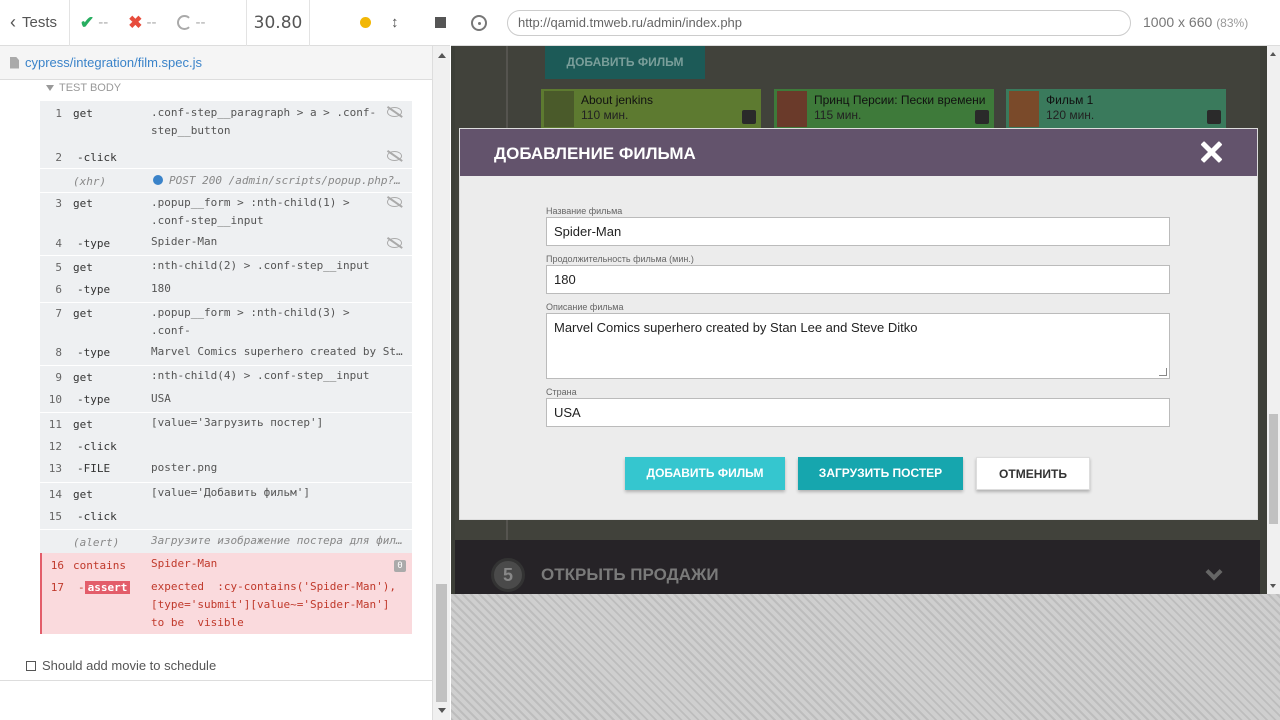 This screenshot has width=1280, height=720. I want to click on popup-header: ДОБАВЛЕНИЕ ФИЛЬМА, so click(858, 152).